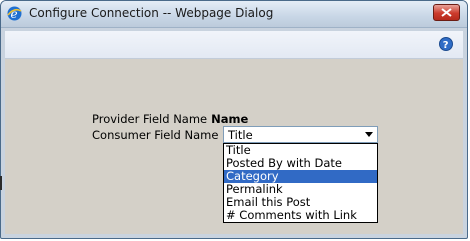  I want to click on close-button, so click(446, 12).